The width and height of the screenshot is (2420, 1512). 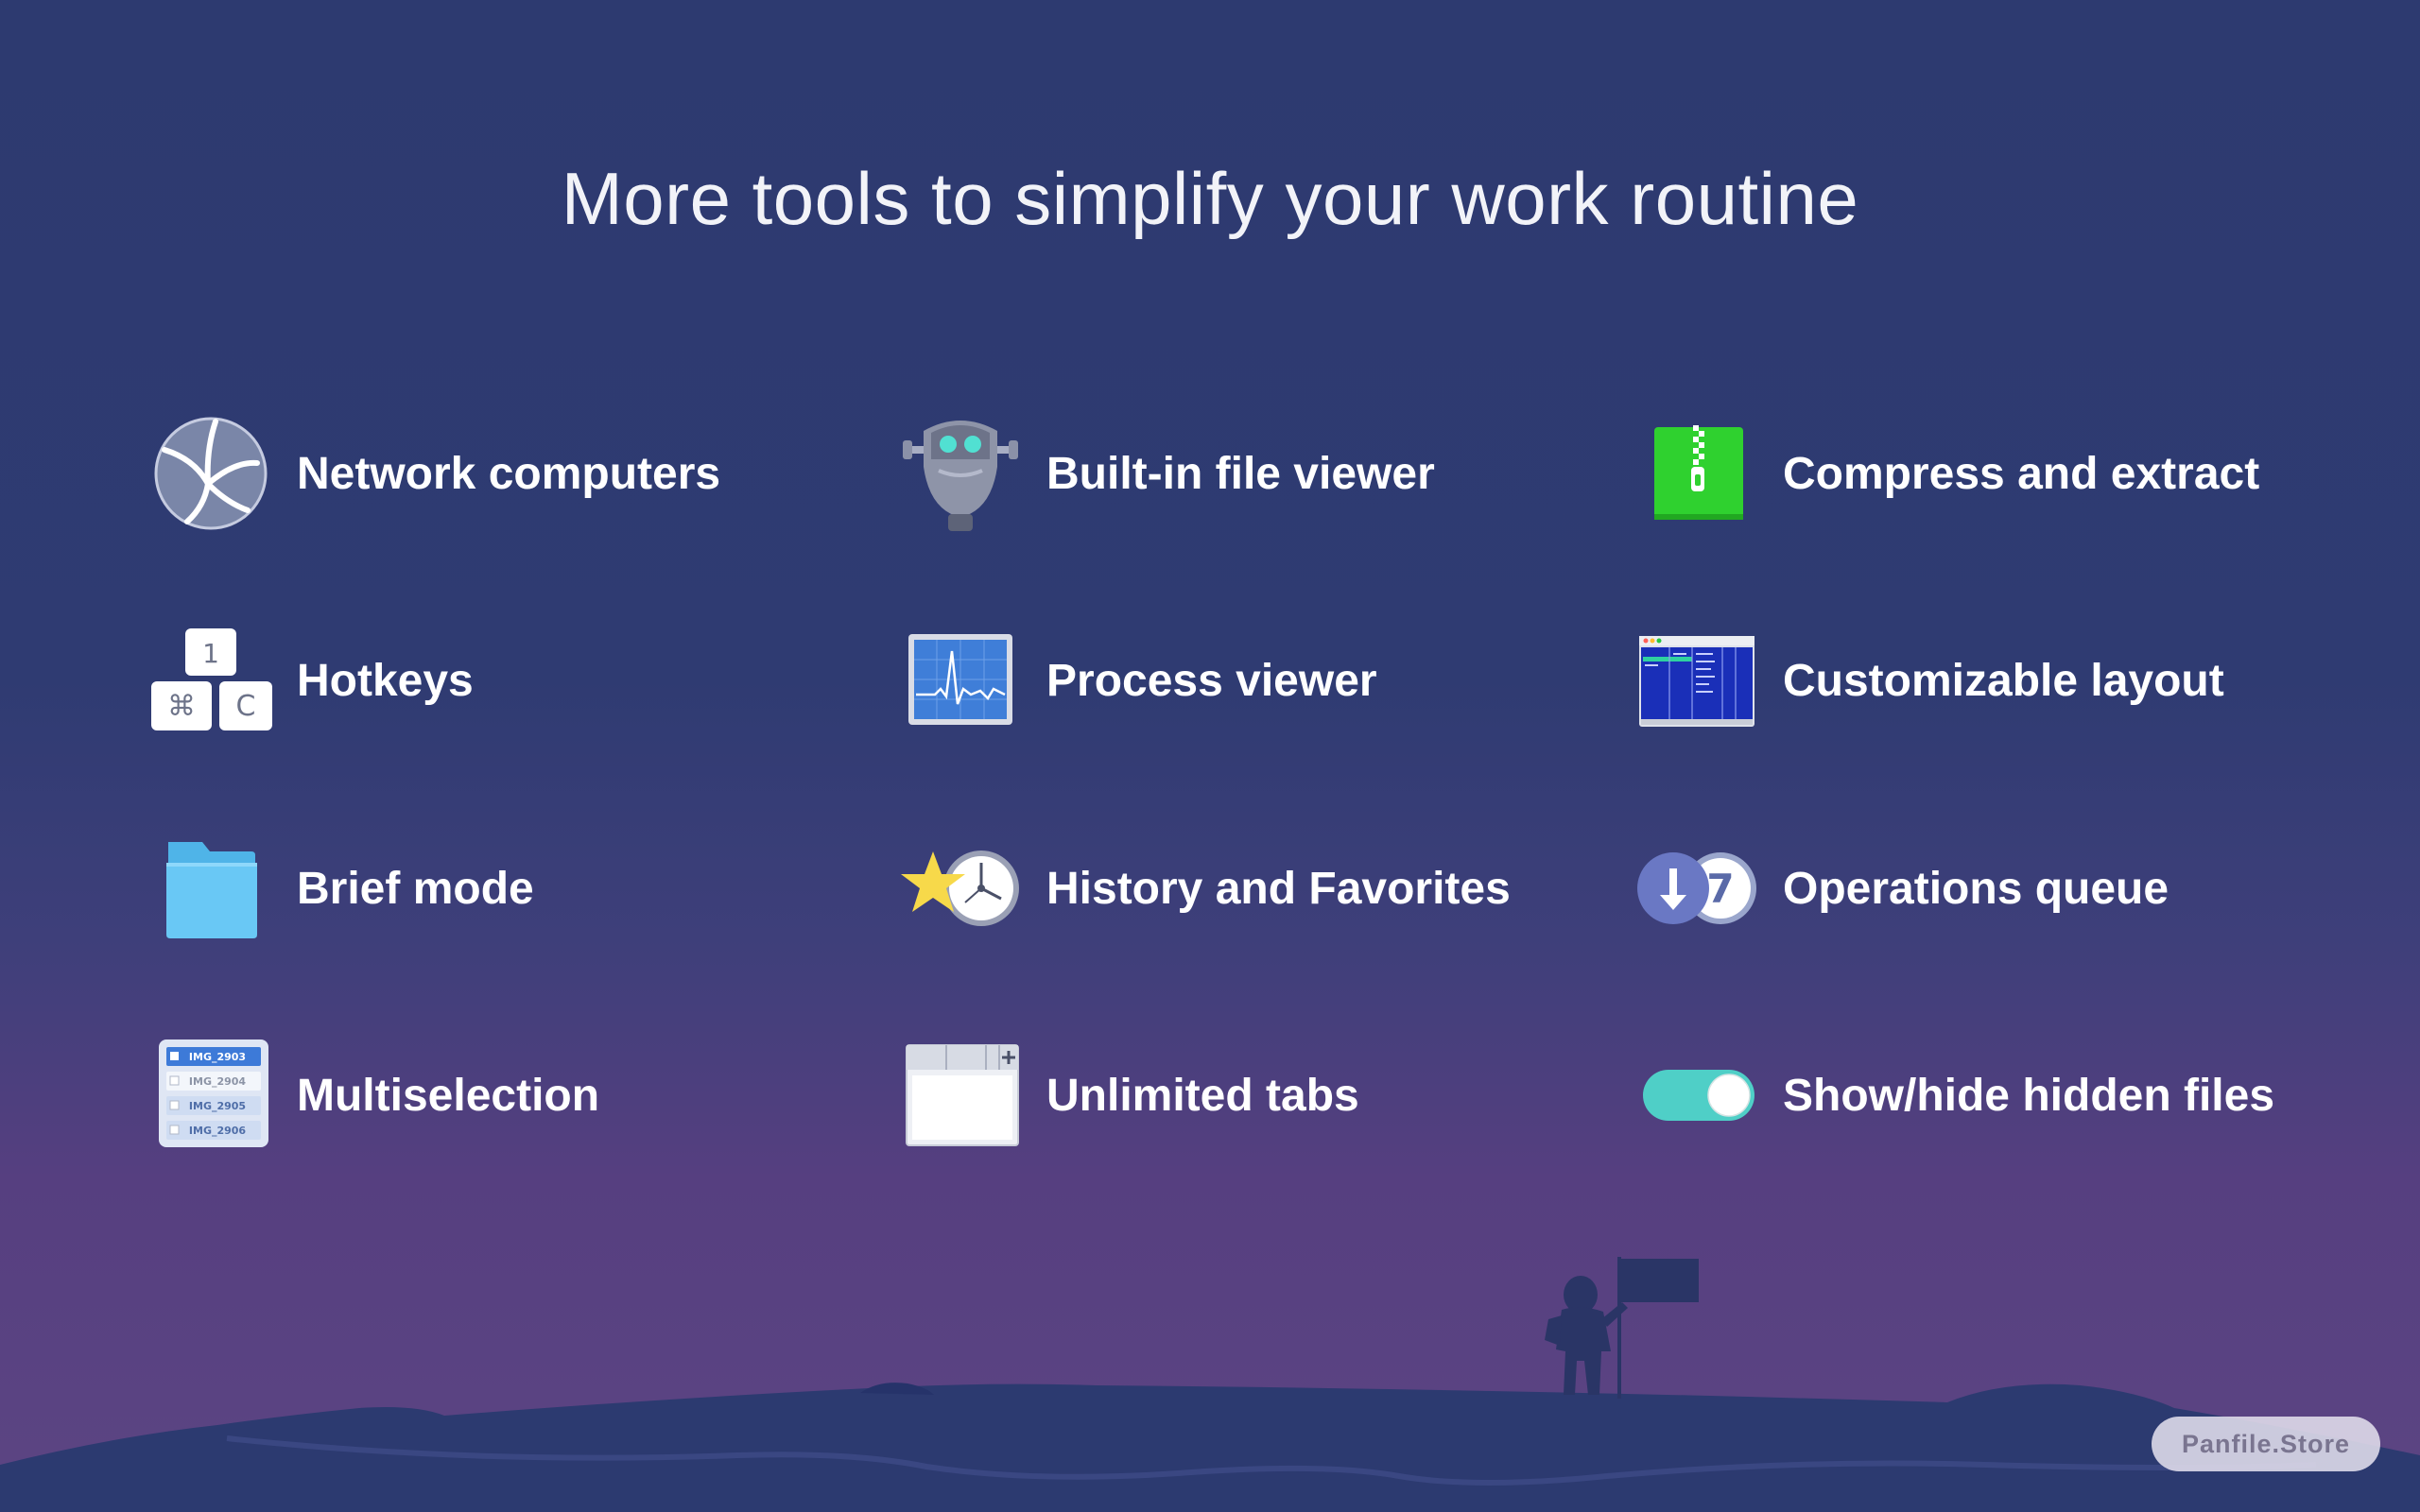 I want to click on key-one: 1, so click(x=210, y=653).